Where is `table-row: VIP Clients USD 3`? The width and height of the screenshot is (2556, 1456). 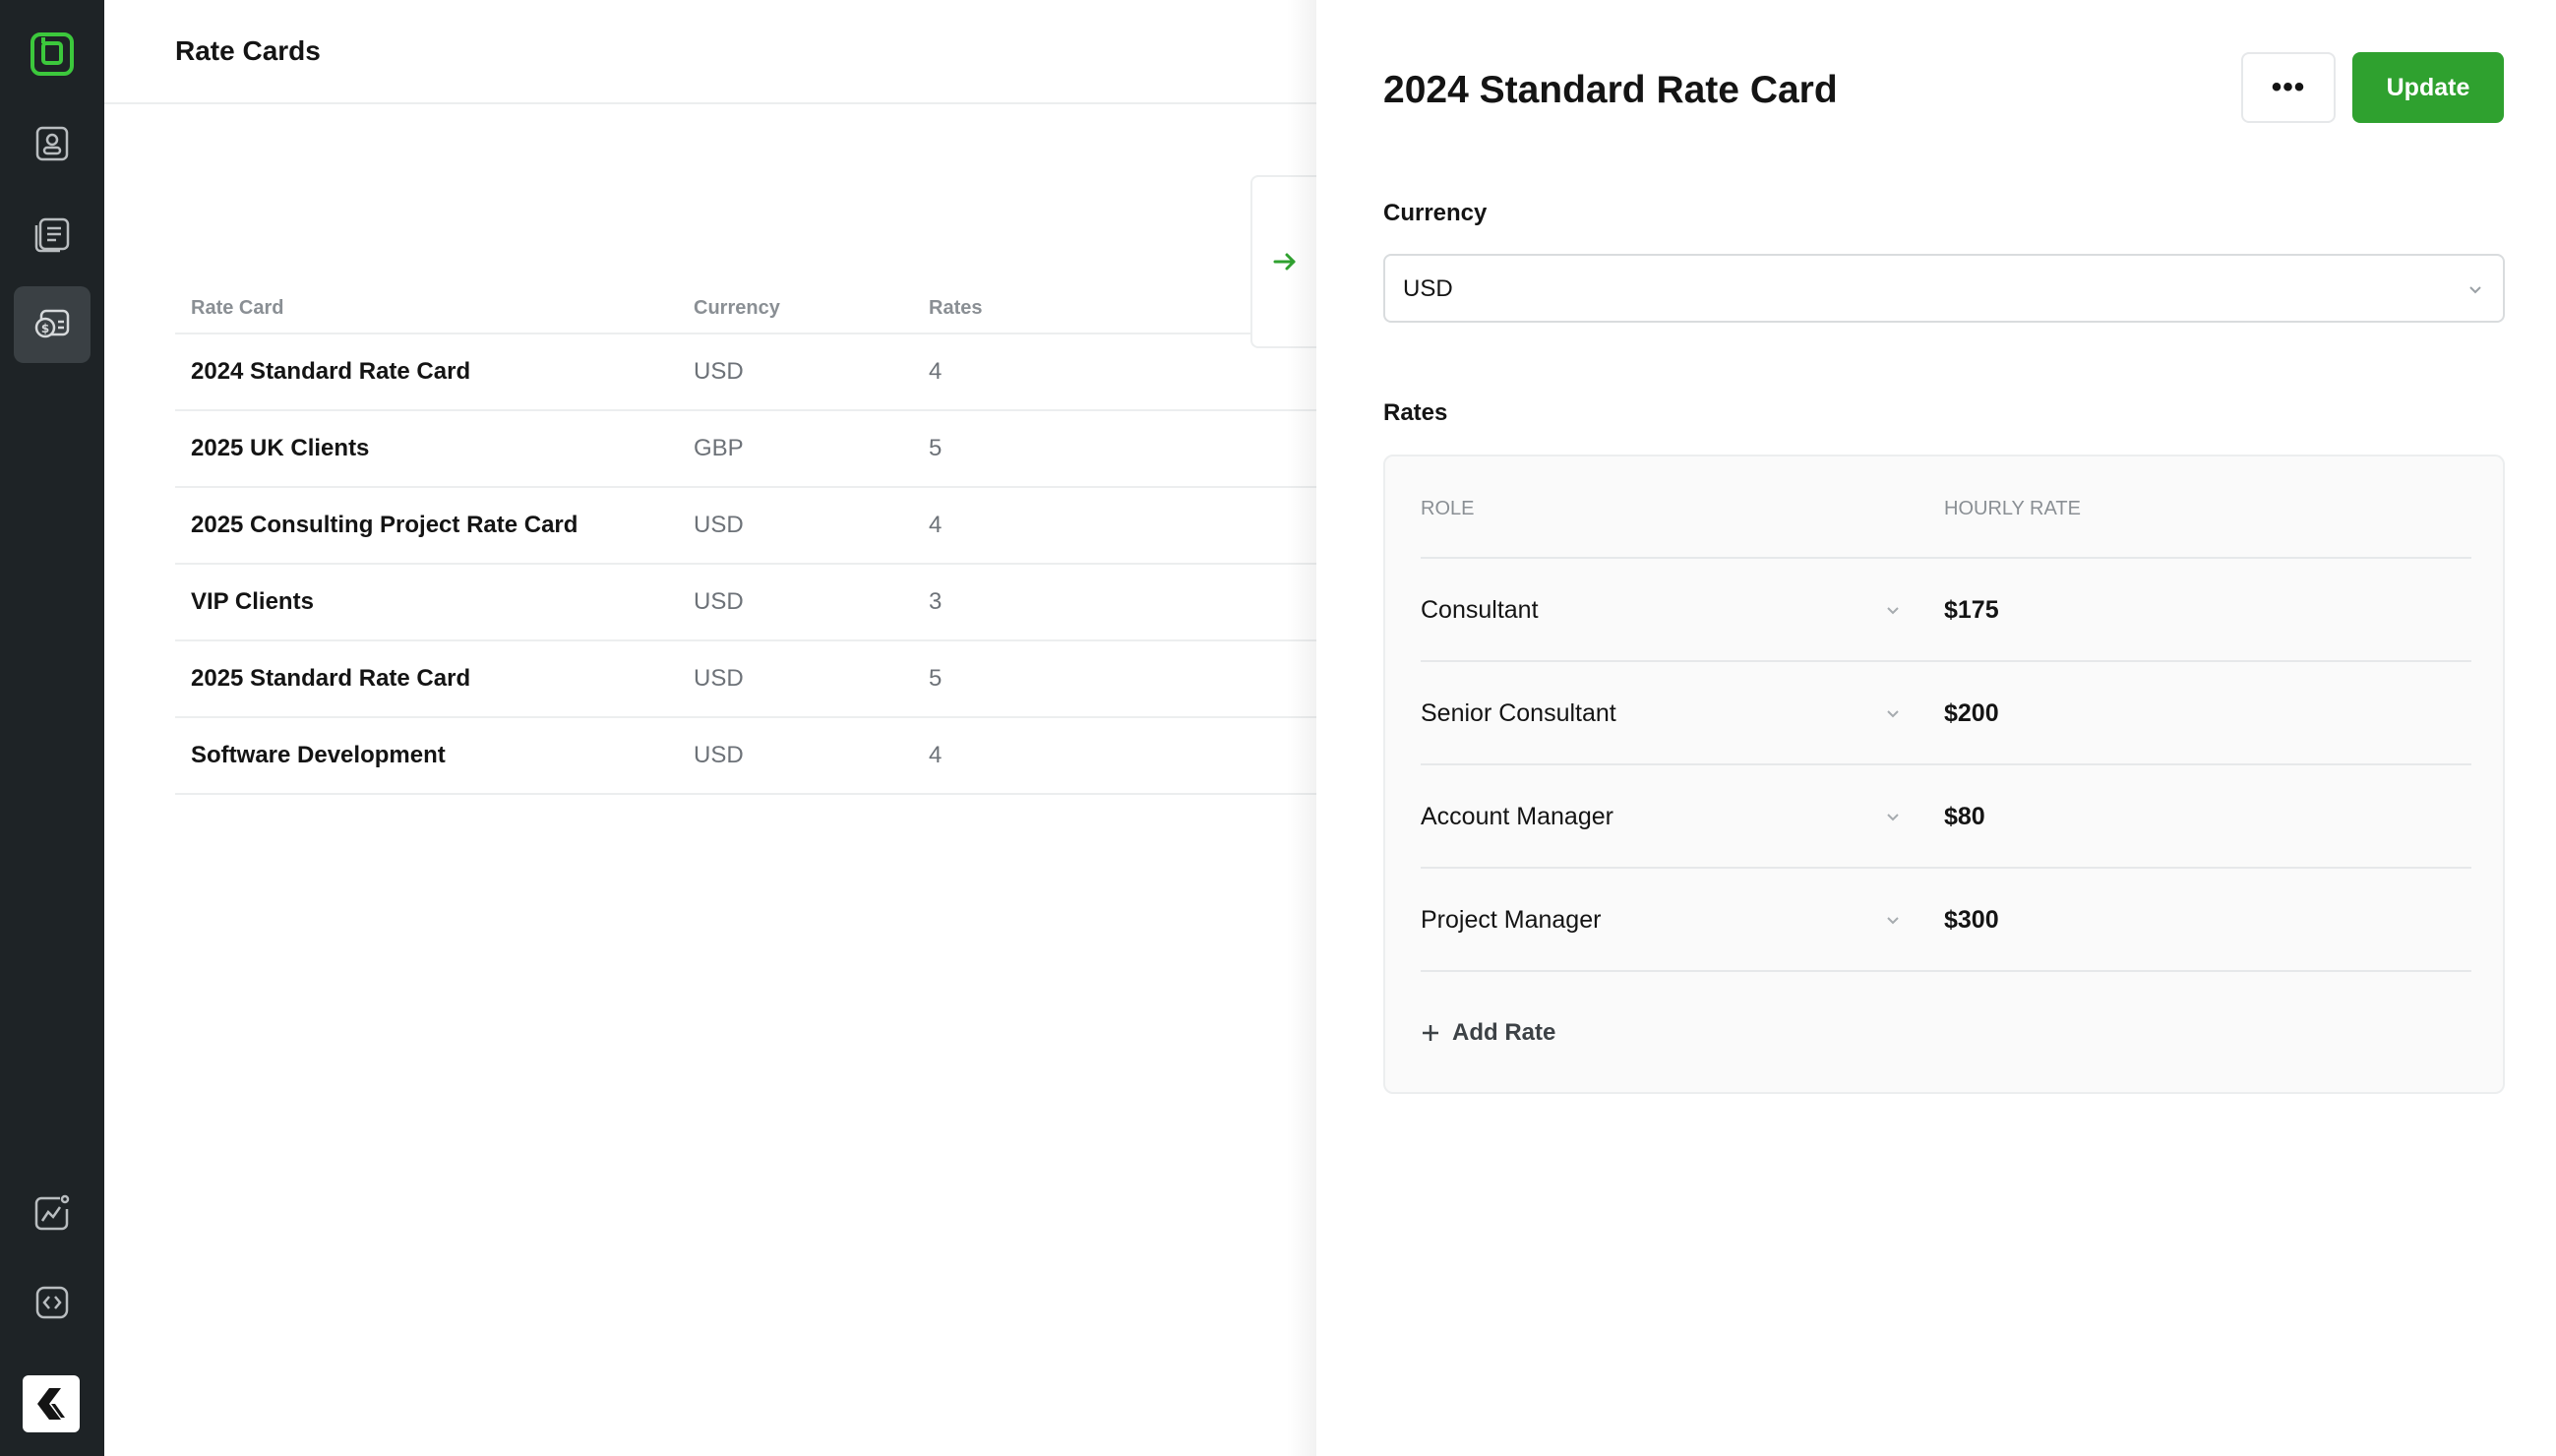
table-row: VIP Clients USD 3 is located at coordinates (745, 603).